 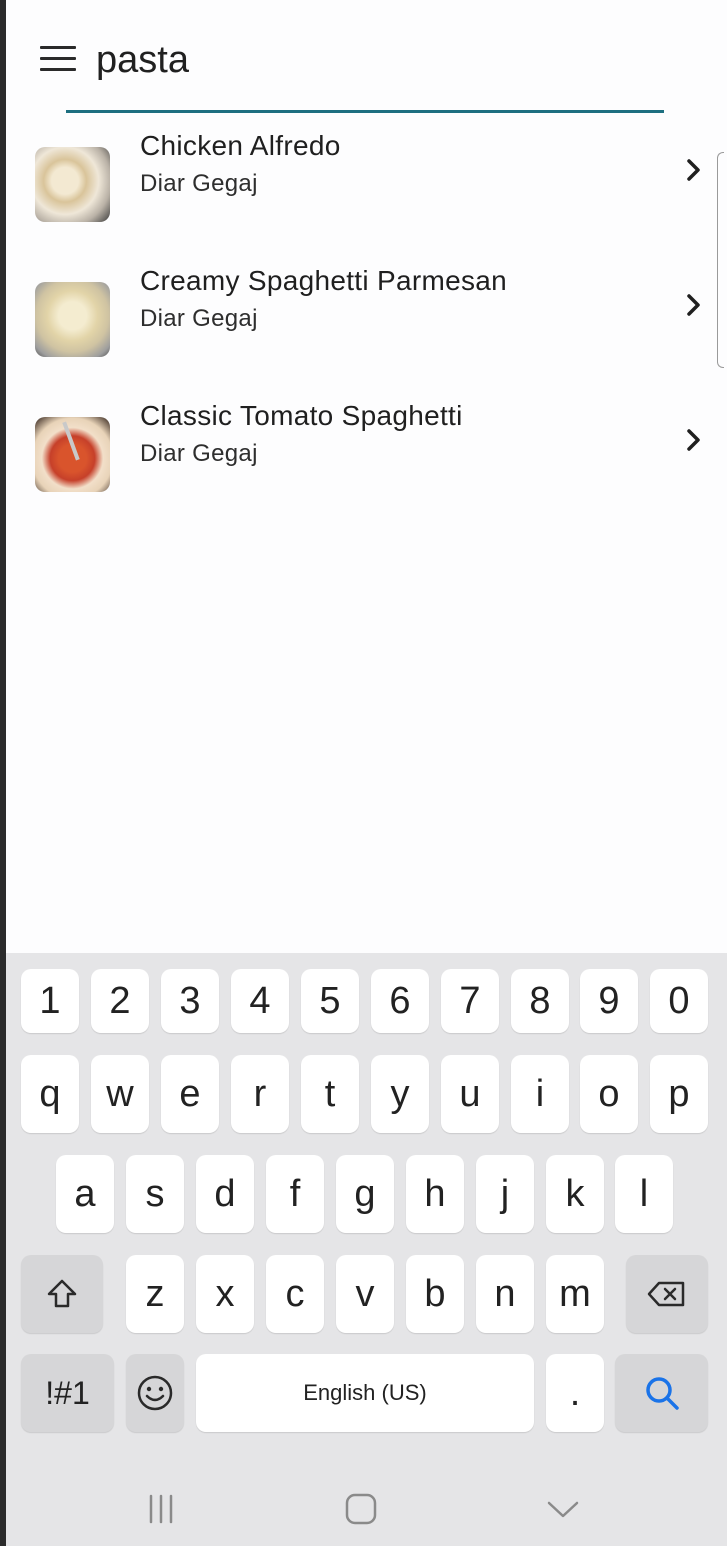 What do you see at coordinates (575, 1294) in the screenshot?
I see `key-m: m` at bounding box center [575, 1294].